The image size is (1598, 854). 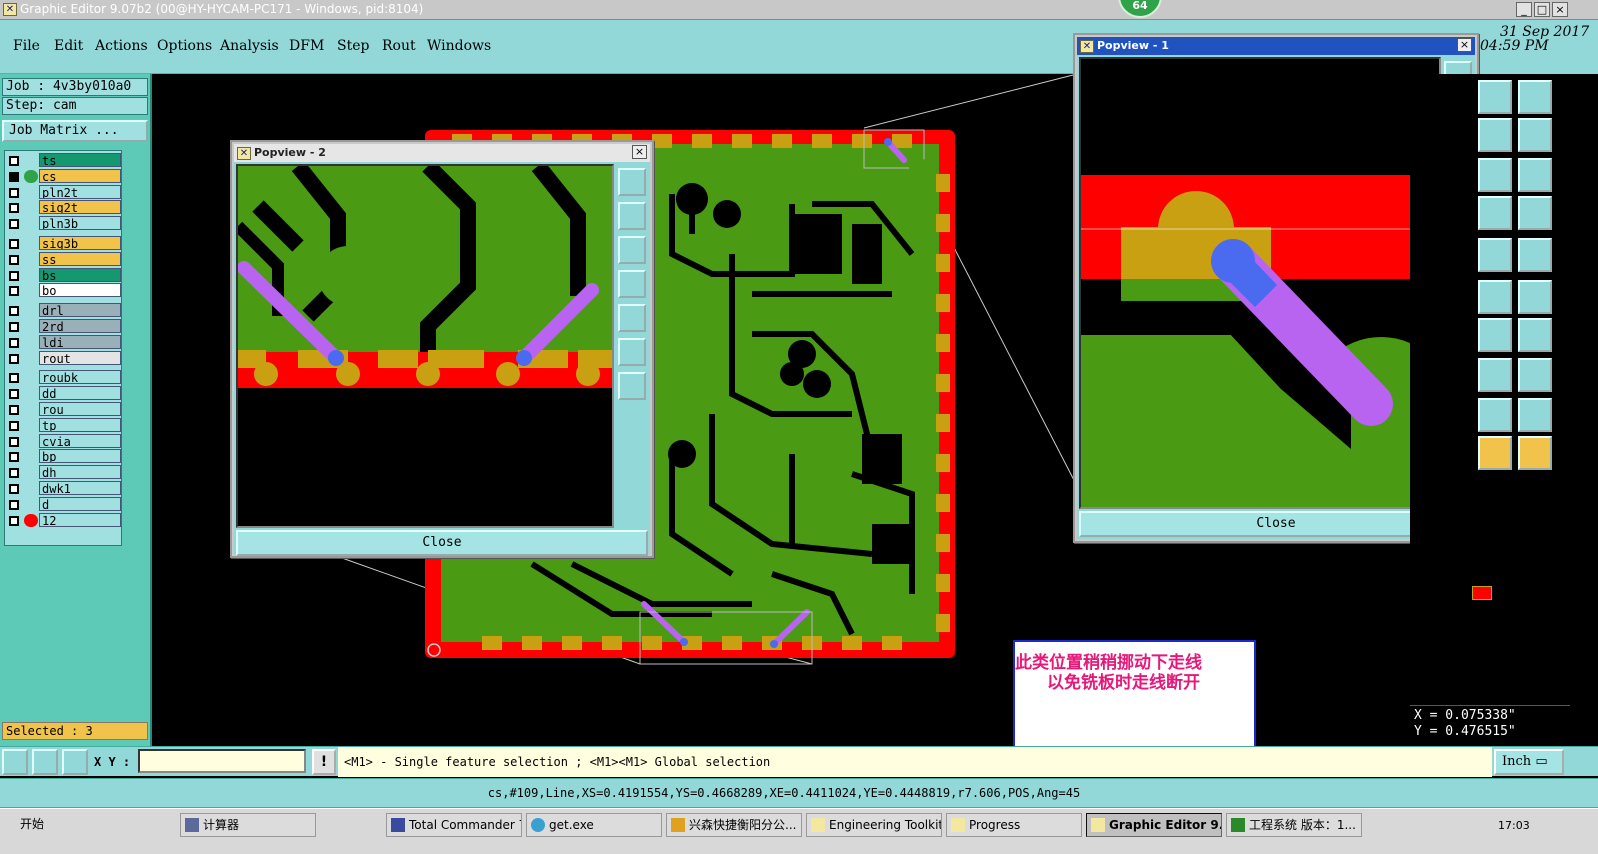 What do you see at coordinates (80, 175) in the screenshot?
I see `layer-name: cs` at bounding box center [80, 175].